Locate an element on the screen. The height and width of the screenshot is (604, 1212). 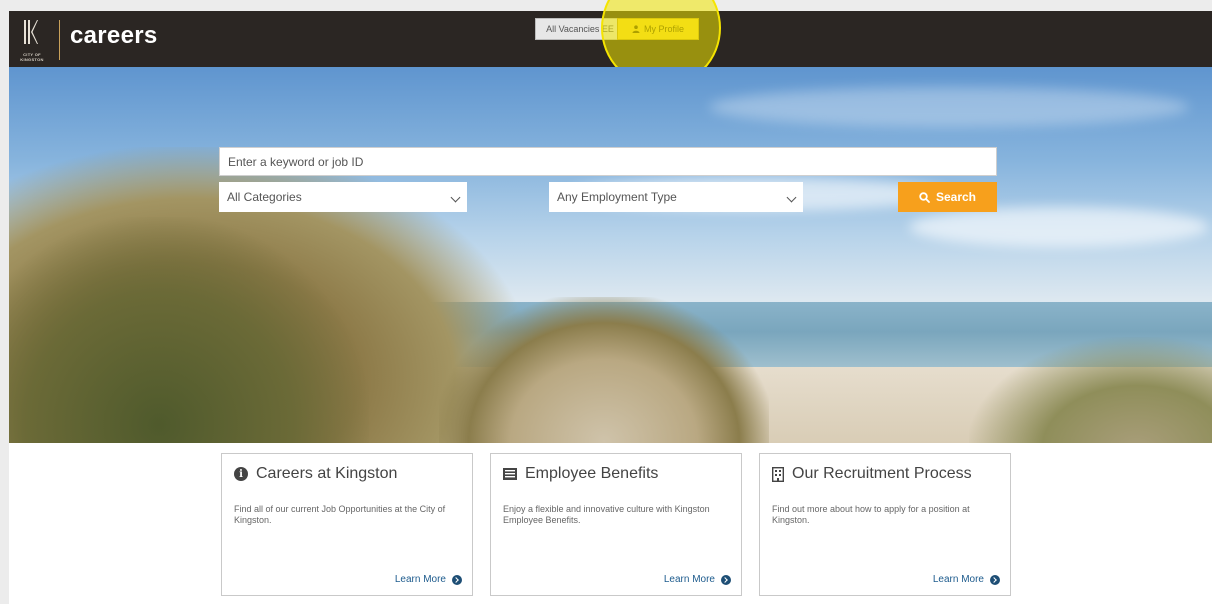
keyword-search-input is located at coordinates (608, 161).